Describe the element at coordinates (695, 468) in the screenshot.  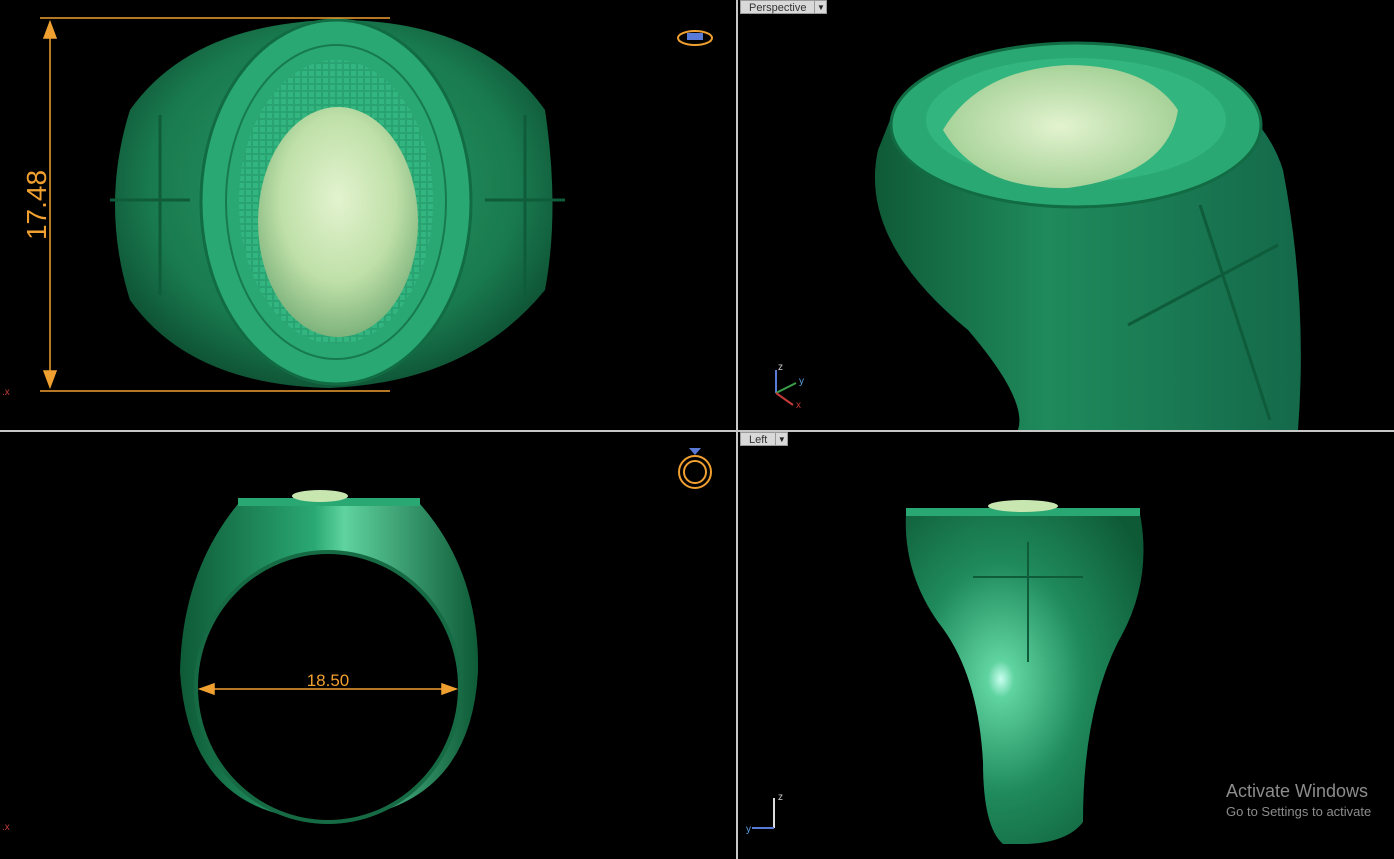
I see `ring-front-view-icon` at that location.